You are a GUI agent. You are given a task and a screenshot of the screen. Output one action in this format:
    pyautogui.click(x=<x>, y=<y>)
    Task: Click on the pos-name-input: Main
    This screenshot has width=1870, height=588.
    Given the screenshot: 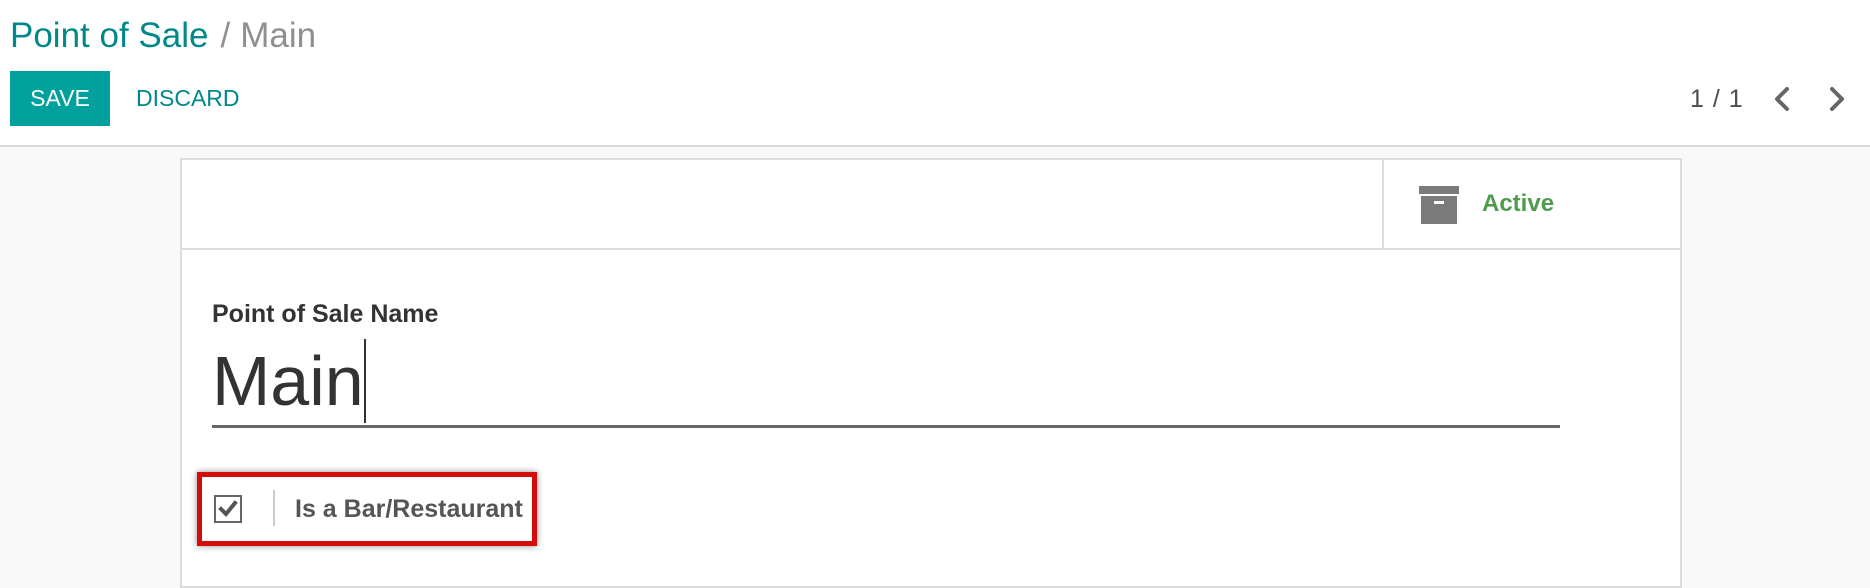 What is the action you would take?
    pyautogui.click(x=886, y=381)
    